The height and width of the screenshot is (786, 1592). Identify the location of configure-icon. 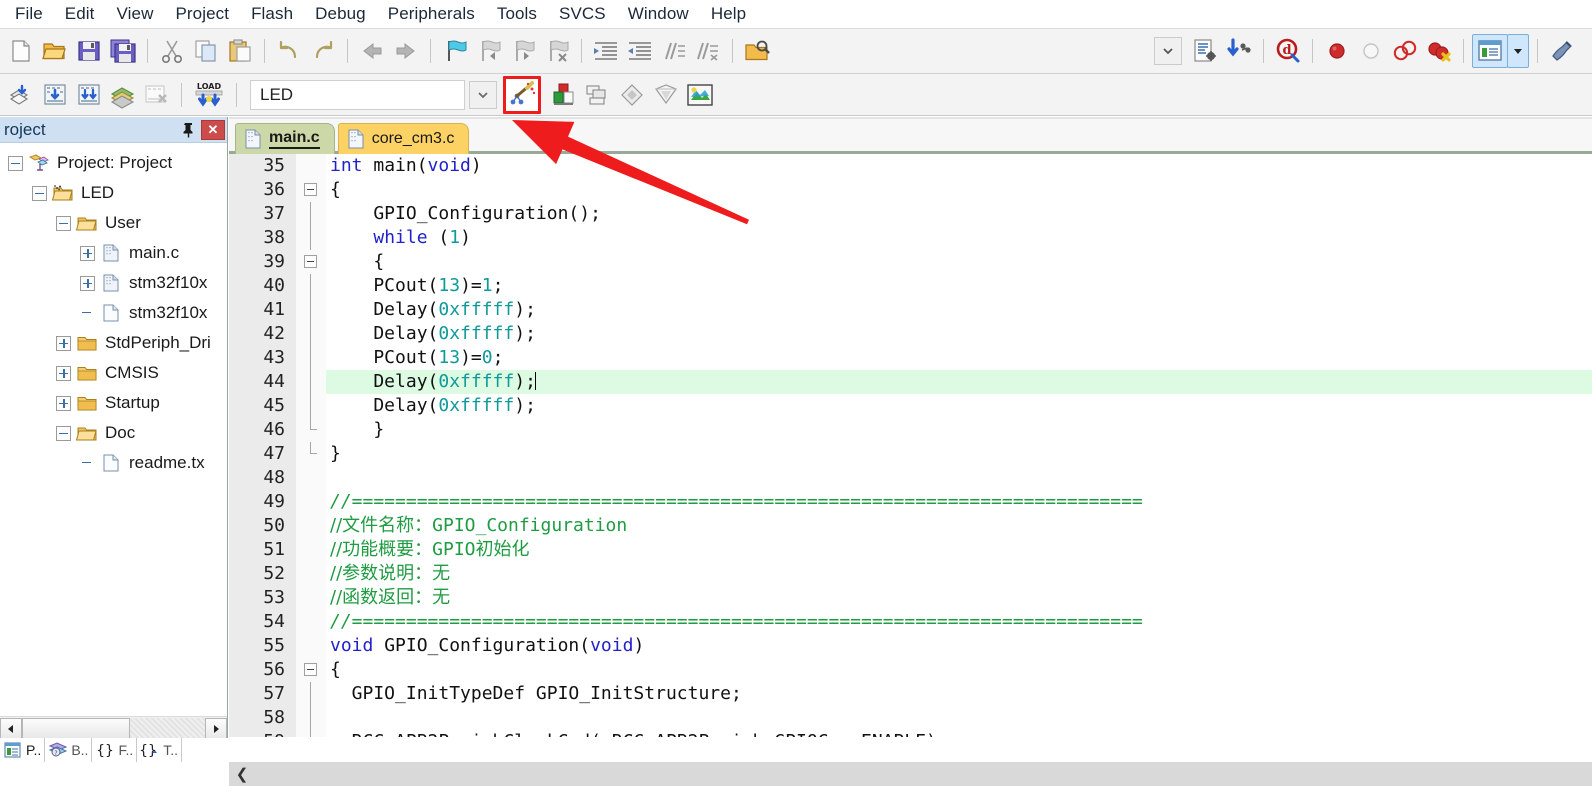
(1205, 51).